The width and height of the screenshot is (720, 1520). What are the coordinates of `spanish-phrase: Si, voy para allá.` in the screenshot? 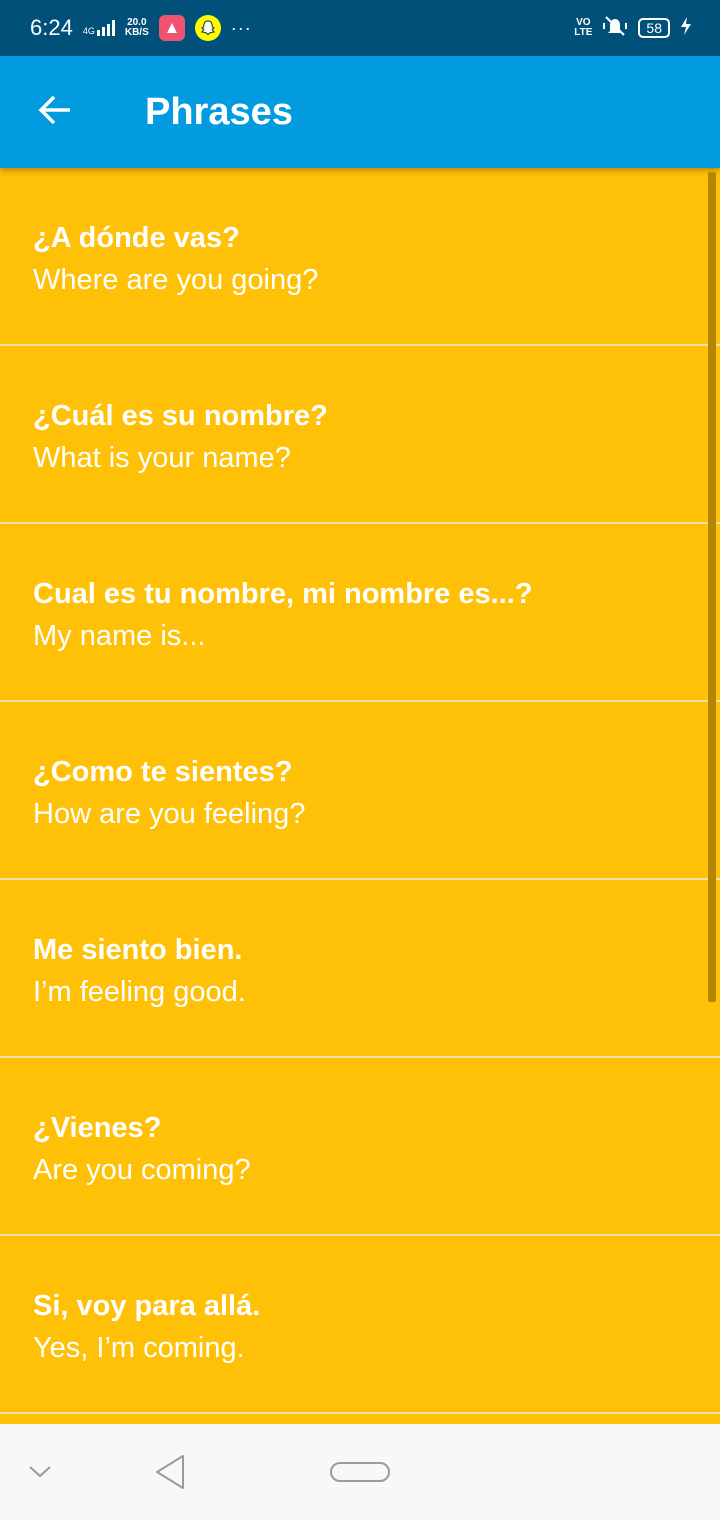 It's located at (147, 1306).